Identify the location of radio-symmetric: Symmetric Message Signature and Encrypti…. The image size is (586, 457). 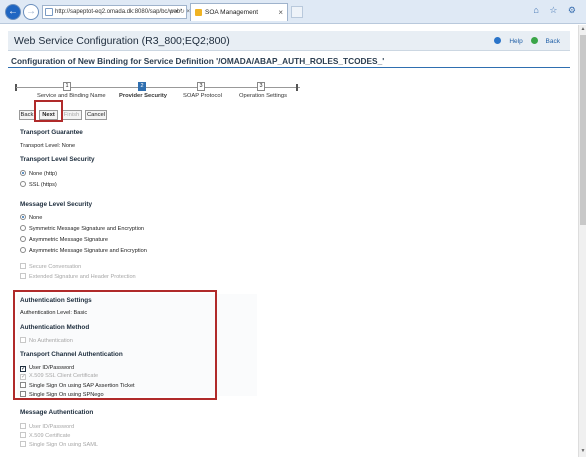
(82, 228).